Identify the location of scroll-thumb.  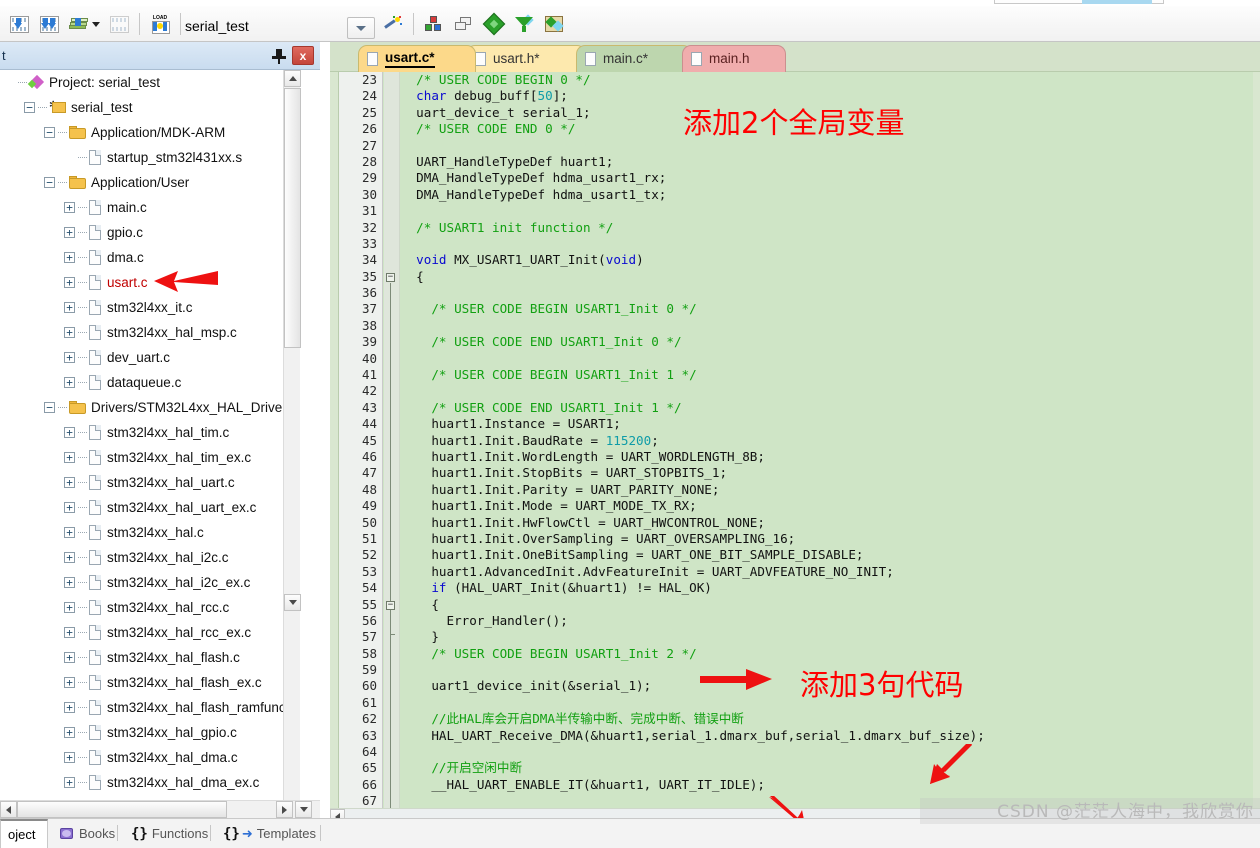
(292, 218).